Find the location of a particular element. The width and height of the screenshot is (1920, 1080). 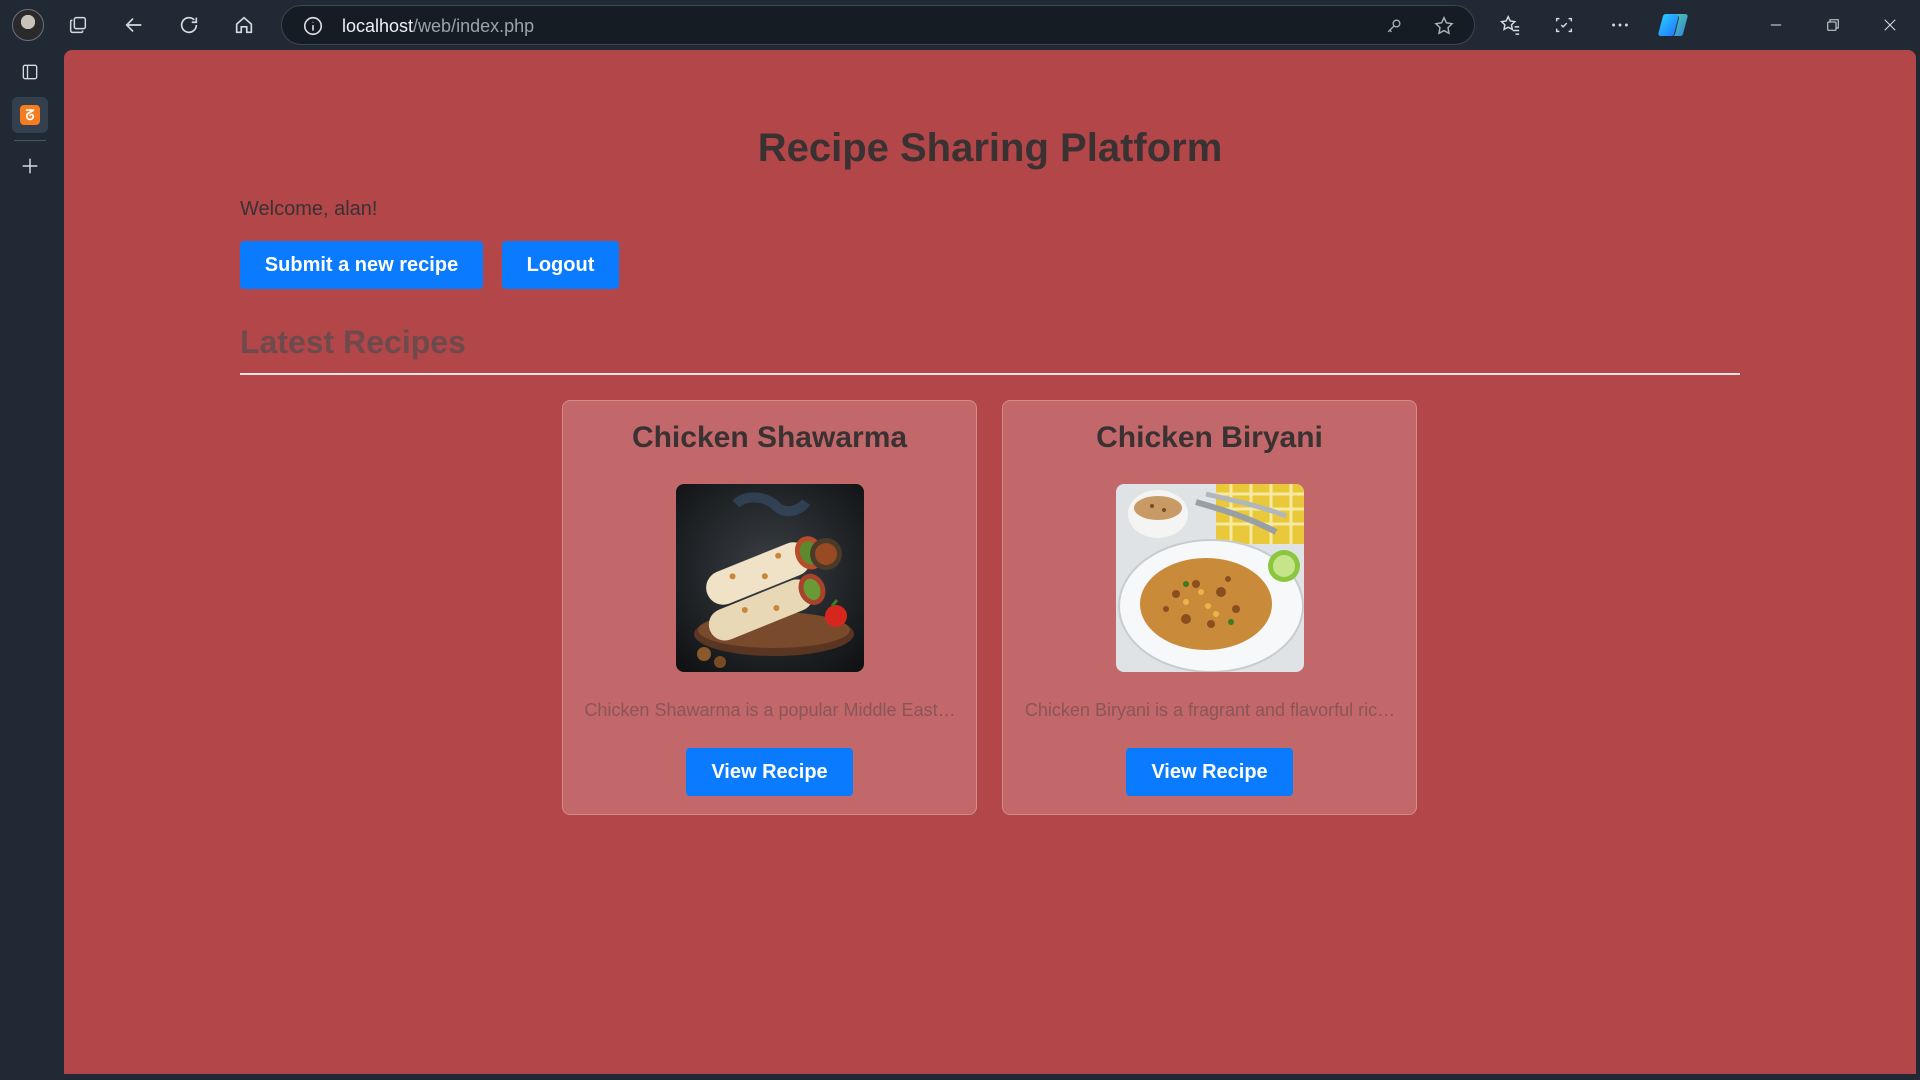

favorite-star-icon is located at coordinates (1444, 26).